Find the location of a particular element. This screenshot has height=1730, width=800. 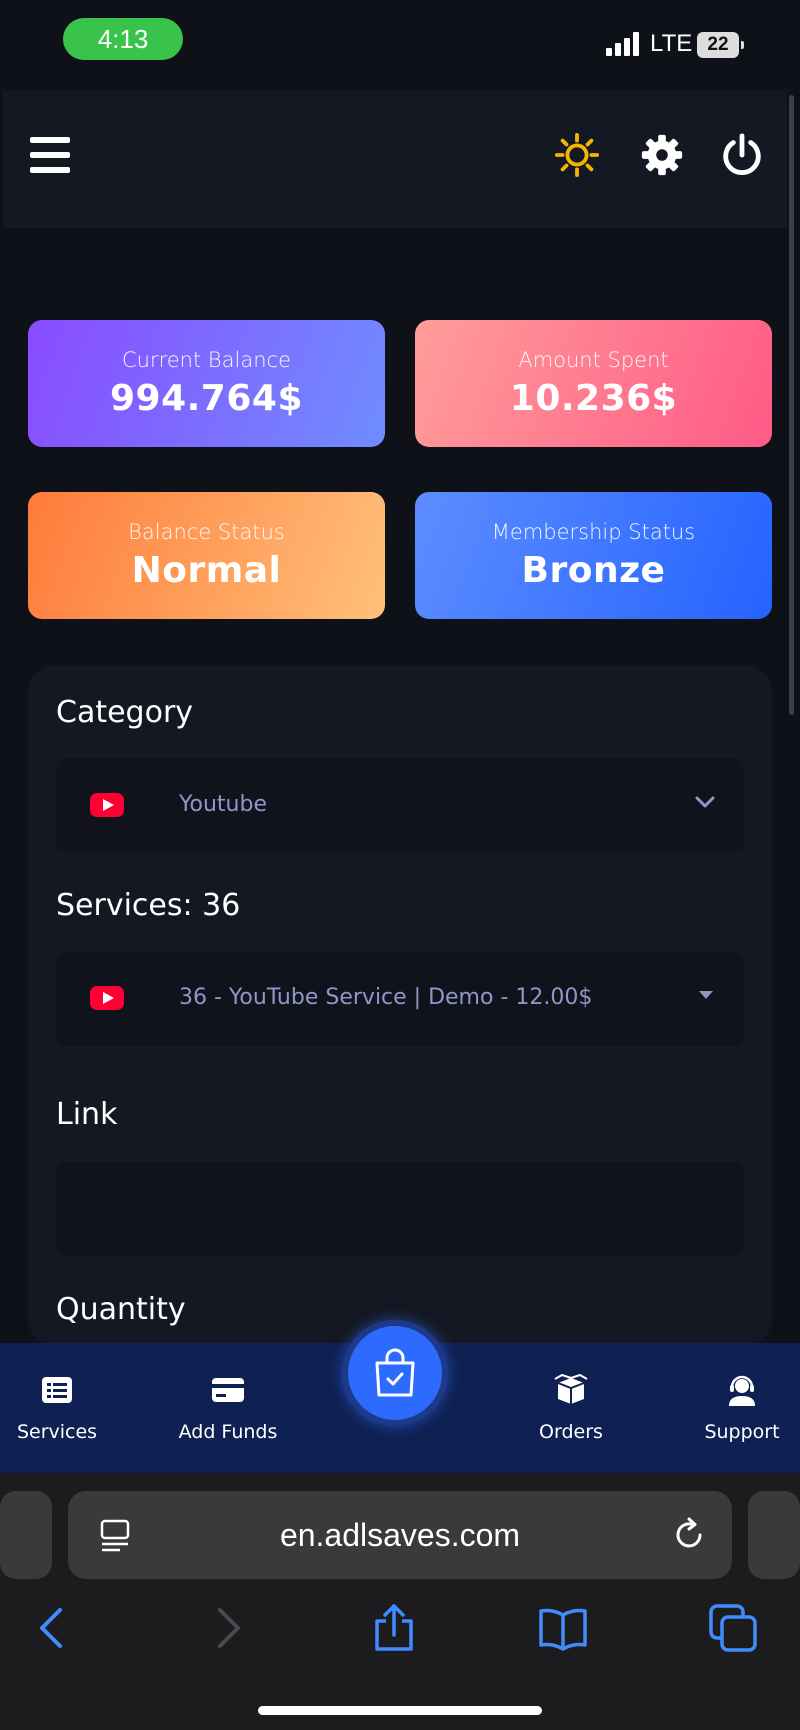

nav-item-orders: Orders is located at coordinates (571, 1408).